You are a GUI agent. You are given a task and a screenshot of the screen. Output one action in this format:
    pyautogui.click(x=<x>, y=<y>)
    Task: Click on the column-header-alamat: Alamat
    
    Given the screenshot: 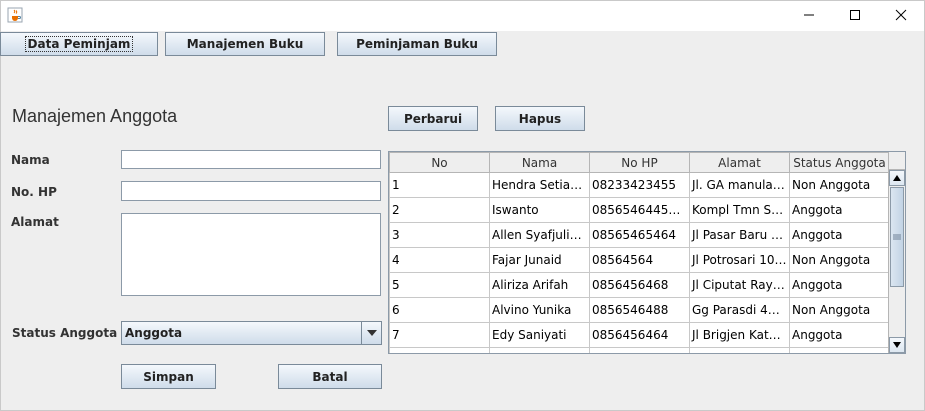 What is the action you would take?
    pyautogui.click(x=739, y=162)
    